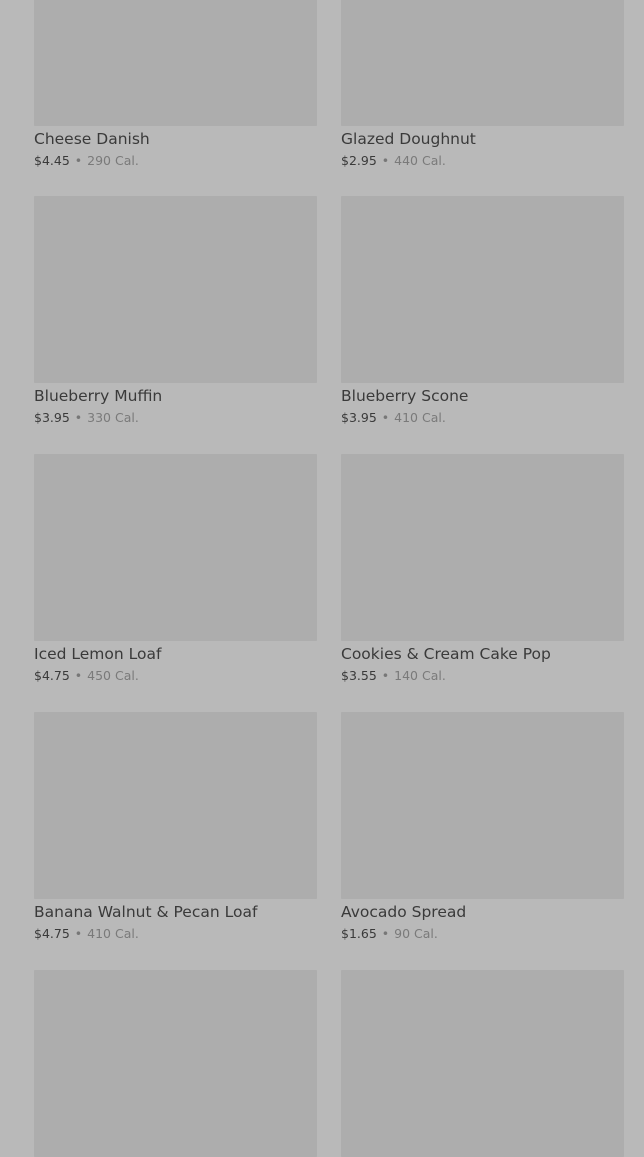 The image size is (644, 1157). Describe the element at coordinates (359, 160) in the screenshot. I see `product-price: $2.95` at that location.